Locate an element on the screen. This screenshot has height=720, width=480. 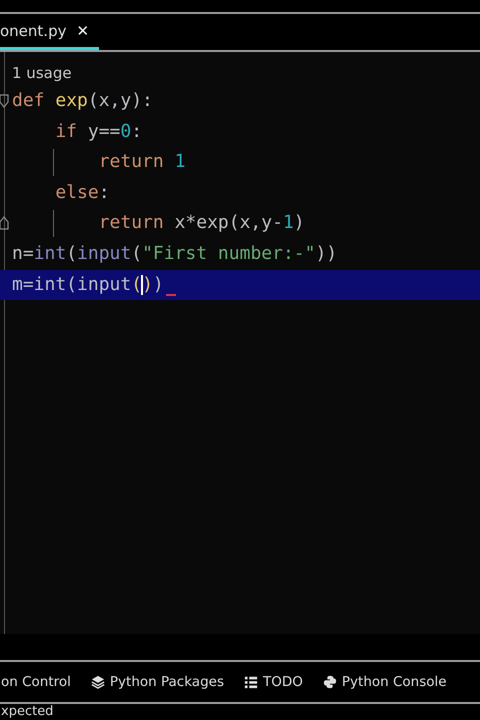
status-text: xpected is located at coordinates (27, 712).